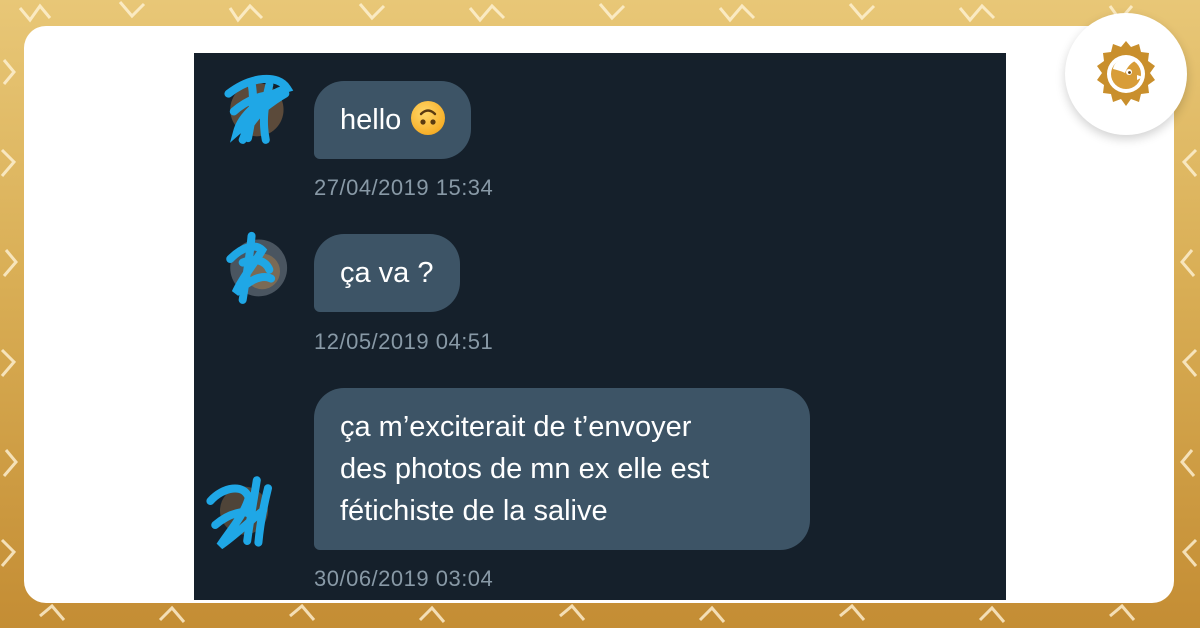  I want to click on bird-head-gear-icon, so click(1126, 73).